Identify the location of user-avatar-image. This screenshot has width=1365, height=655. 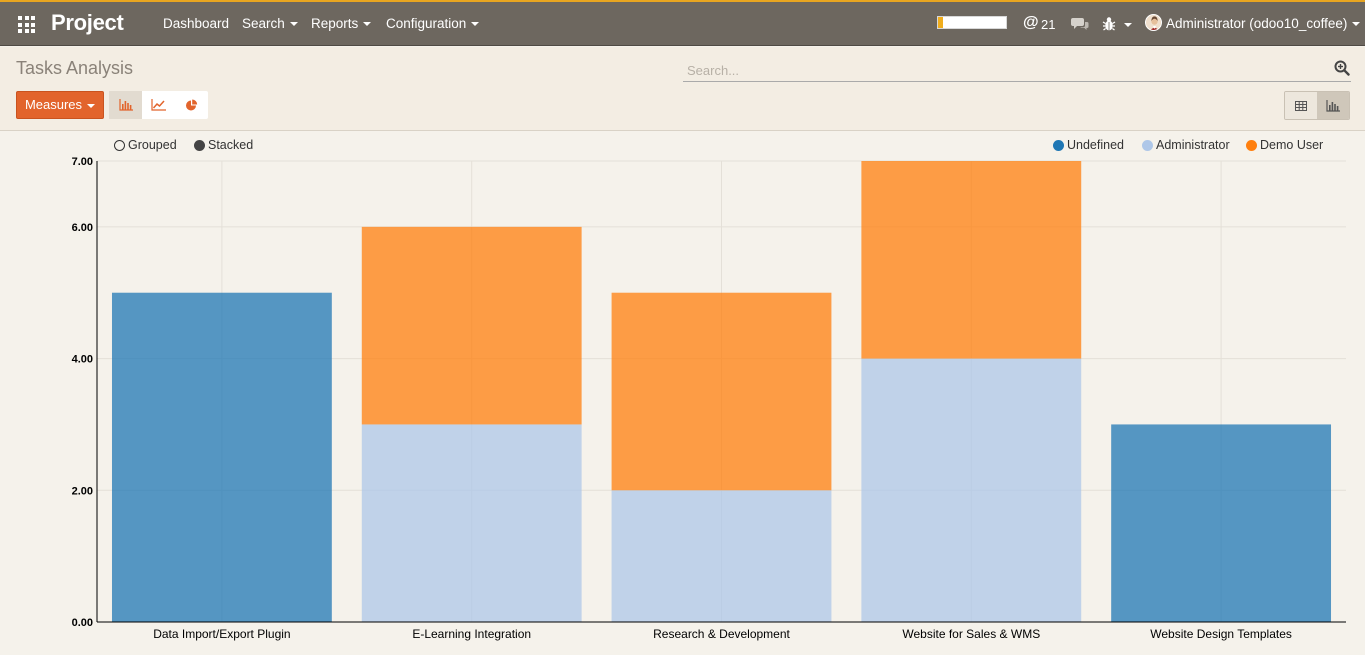
(1153, 22).